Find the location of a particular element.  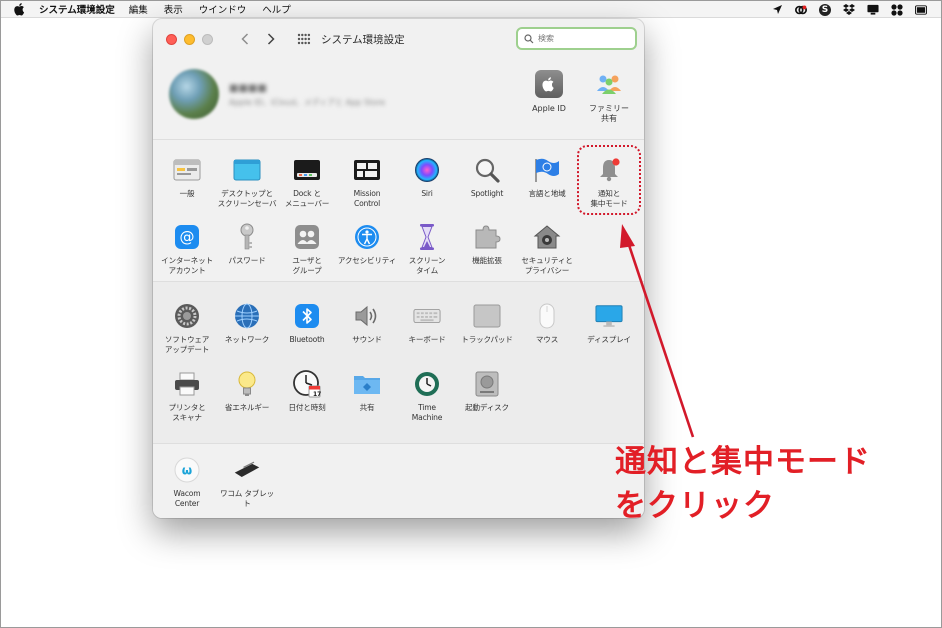

pref-notifications-focus: 通知と 集中モード is located at coordinates (609, 182).